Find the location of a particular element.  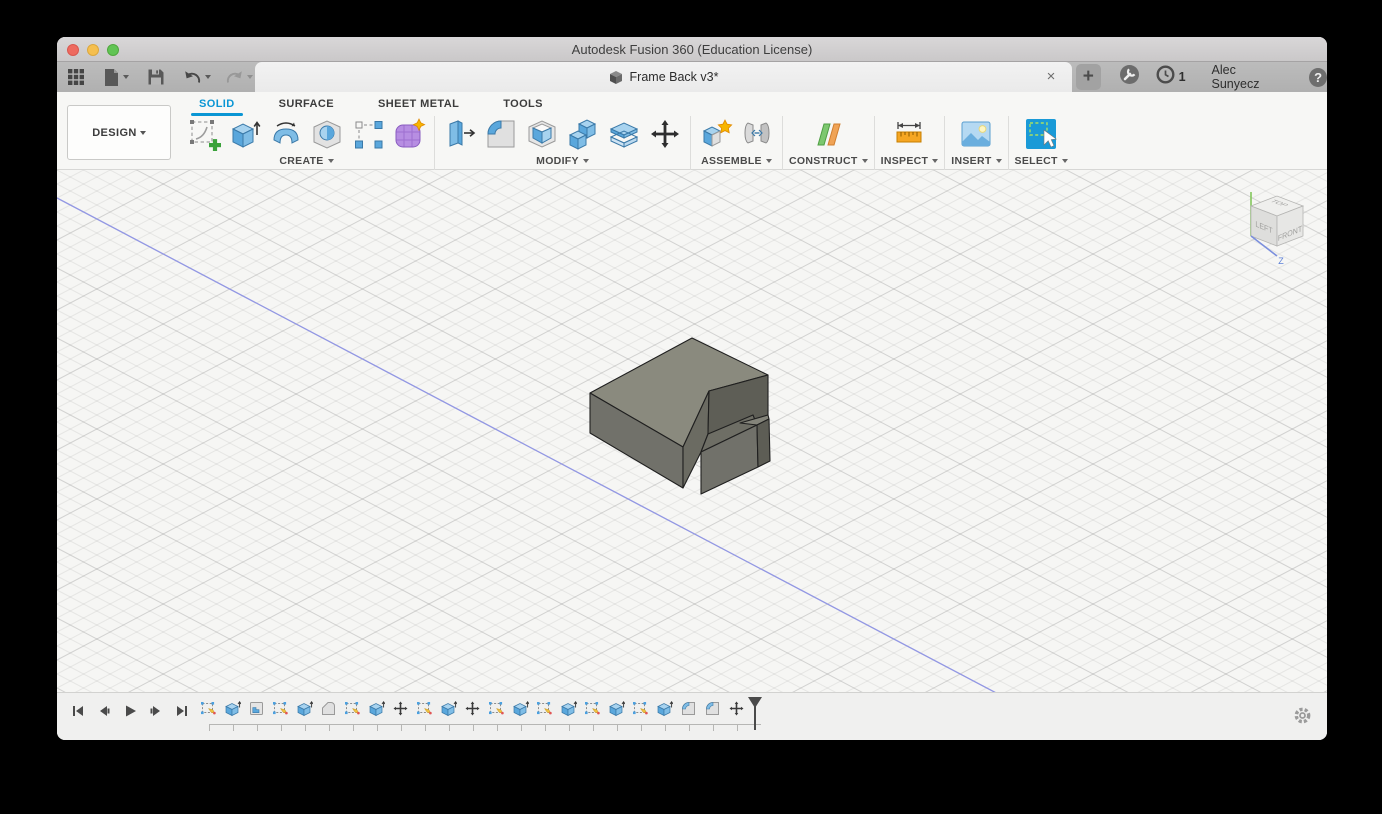

notification-center-button: 1 is located at coordinates (1171, 77).